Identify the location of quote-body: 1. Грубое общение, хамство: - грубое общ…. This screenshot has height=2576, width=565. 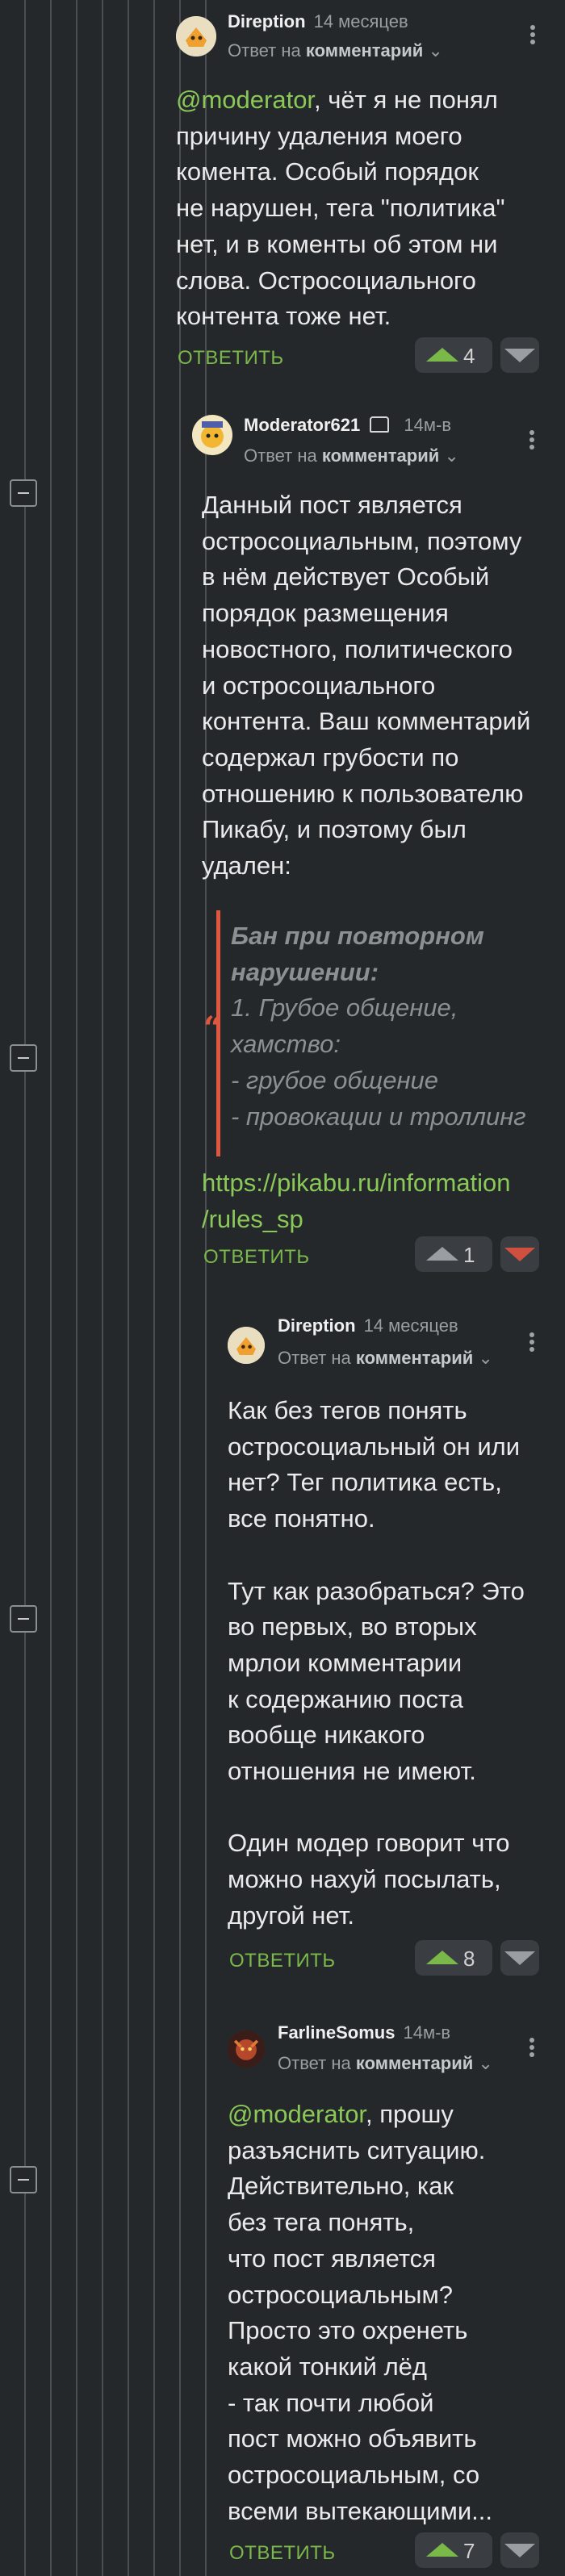
(378, 1062).